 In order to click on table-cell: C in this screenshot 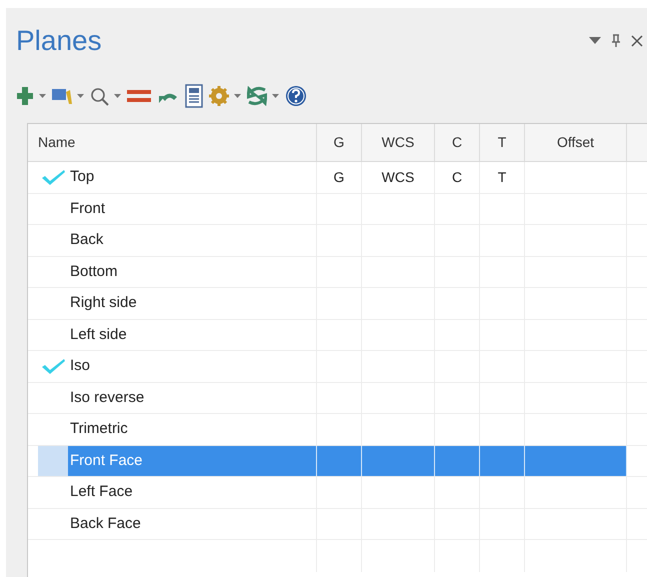, I will do `click(457, 177)`.